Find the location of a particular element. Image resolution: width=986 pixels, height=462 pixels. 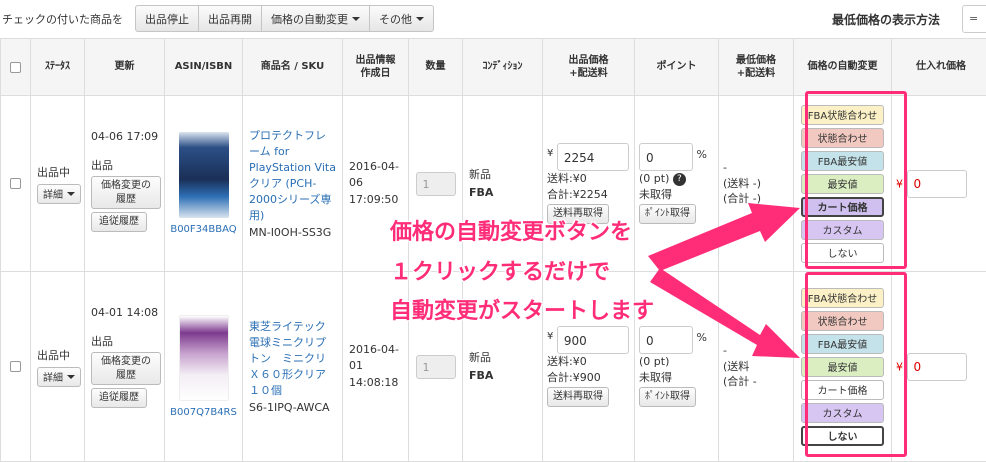

updated-header: 更新 is located at coordinates (125, 67).